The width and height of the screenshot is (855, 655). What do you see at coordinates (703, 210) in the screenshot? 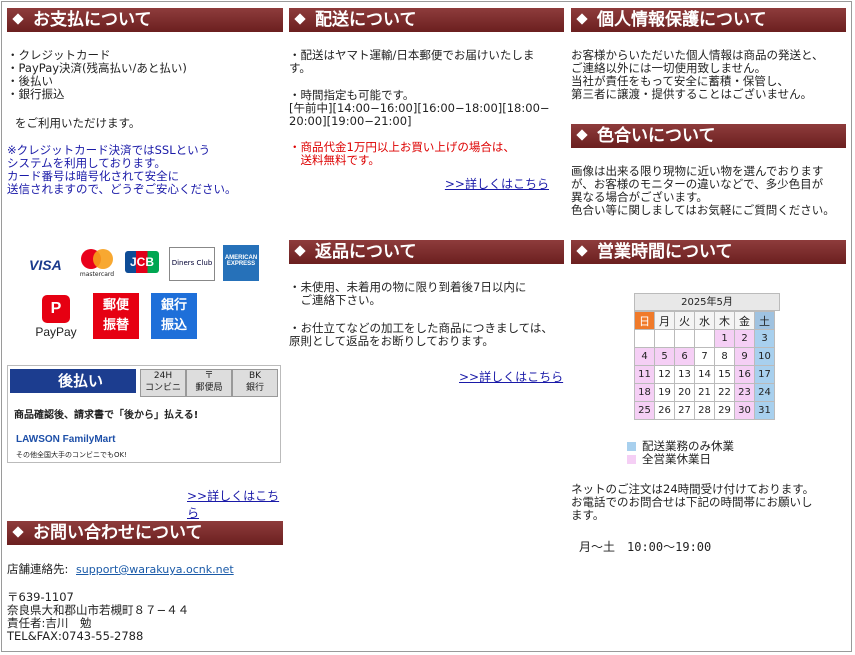
I see `color-line: 色合い等に関しましてはお気軽にご質問ください。` at bounding box center [703, 210].